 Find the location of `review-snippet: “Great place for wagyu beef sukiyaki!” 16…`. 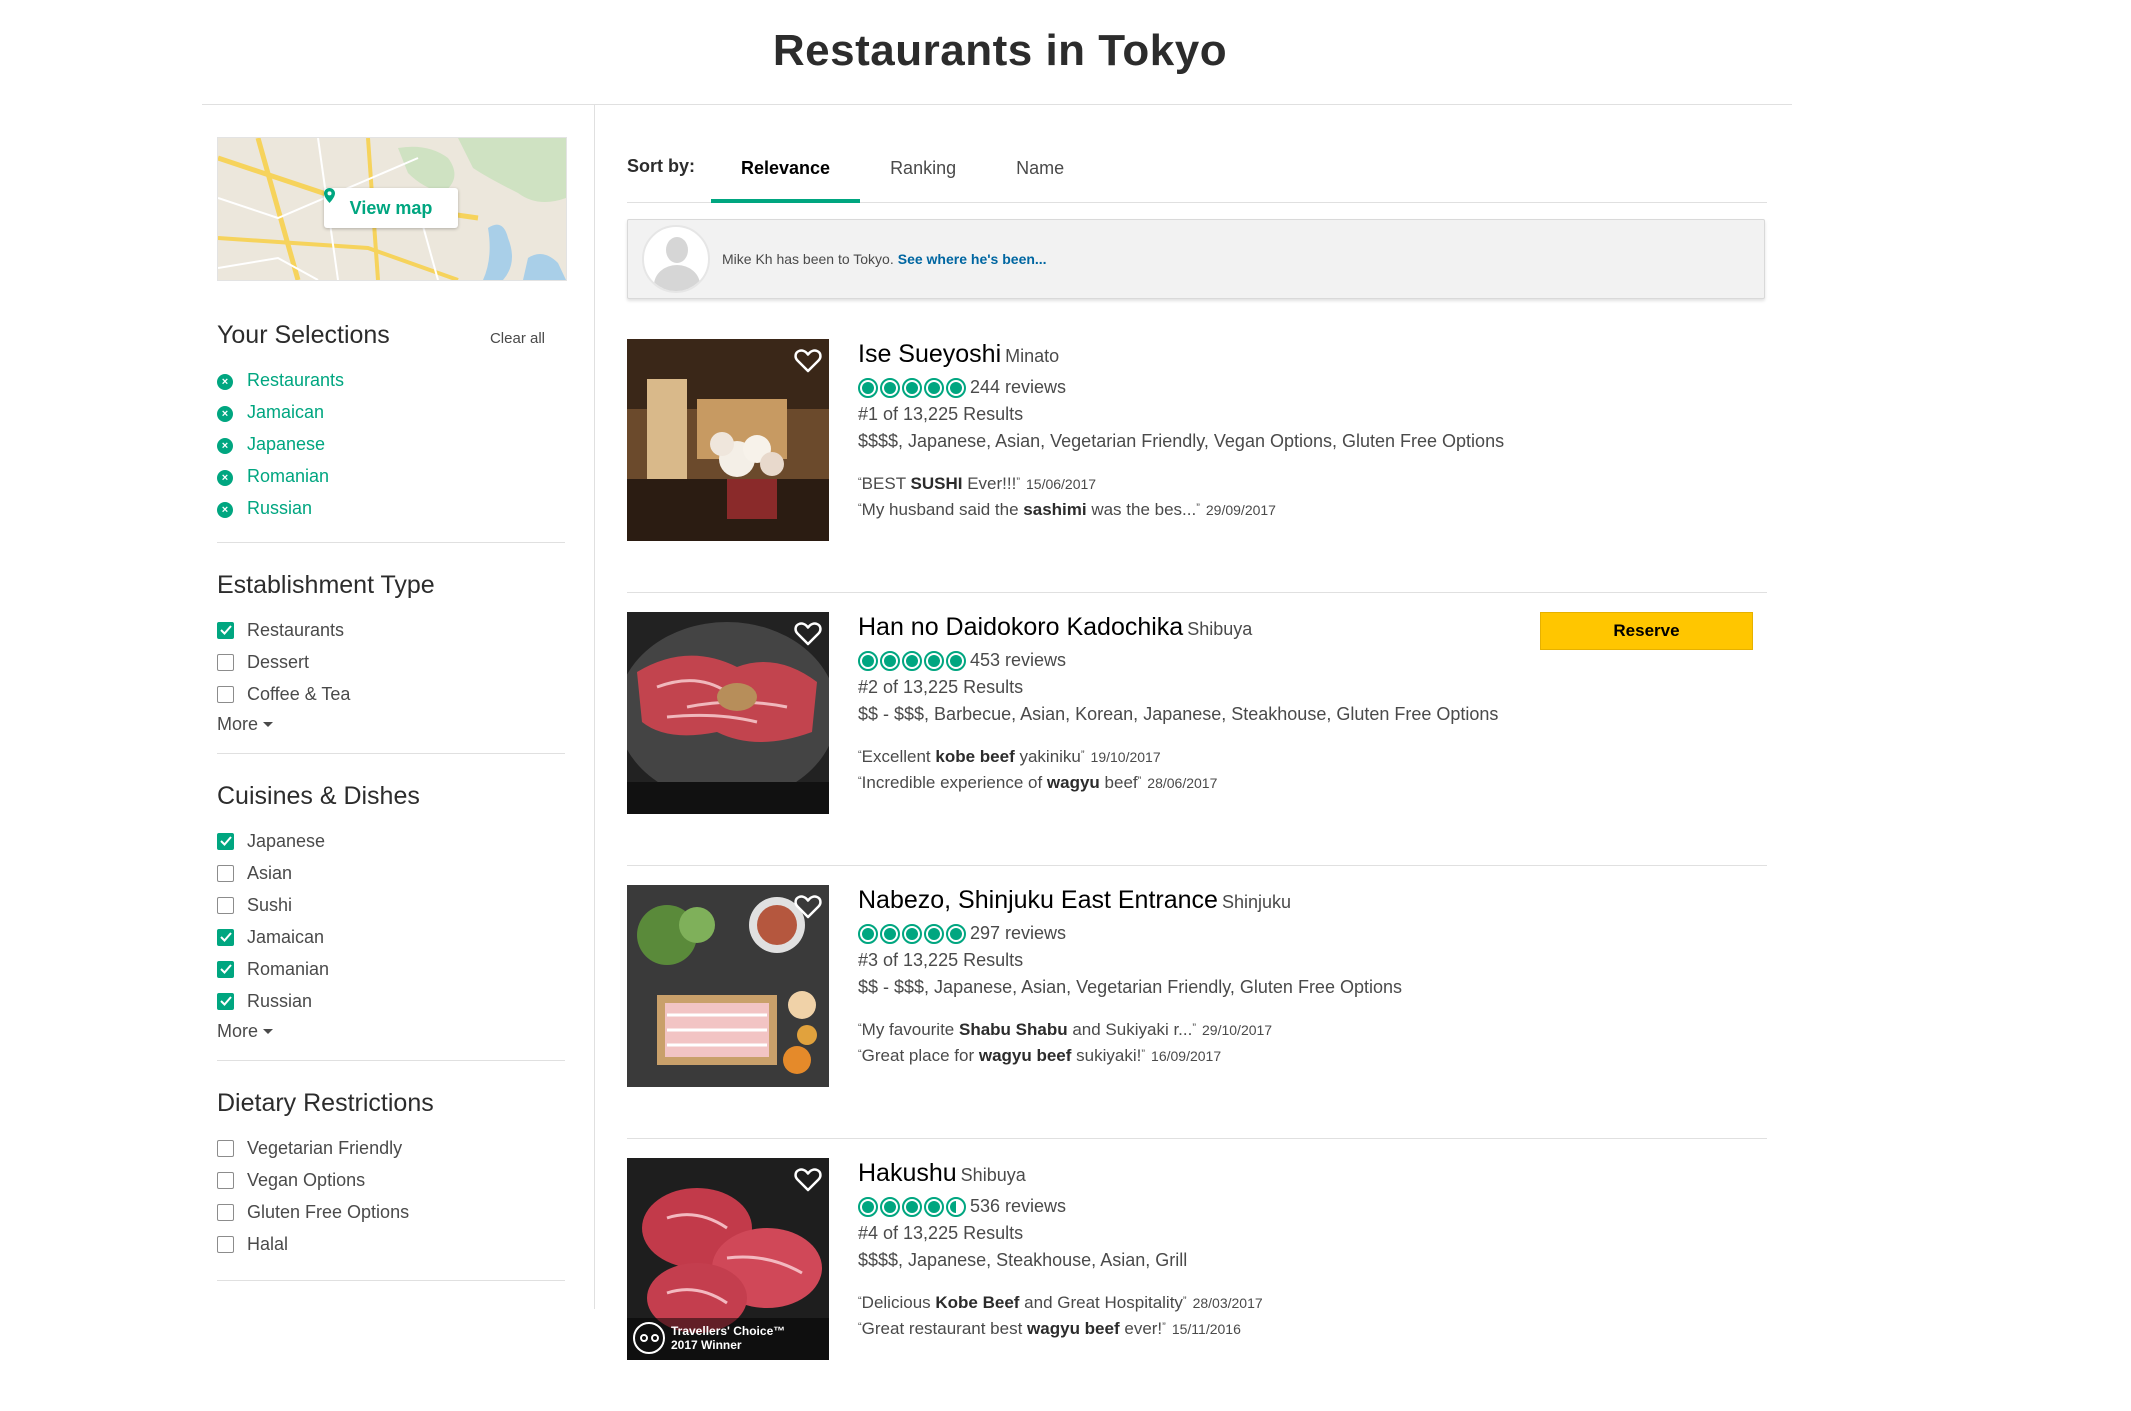

review-snippet: “Great place for wagyu beef sukiyaki!” 16… is located at coordinates (1312, 1059).